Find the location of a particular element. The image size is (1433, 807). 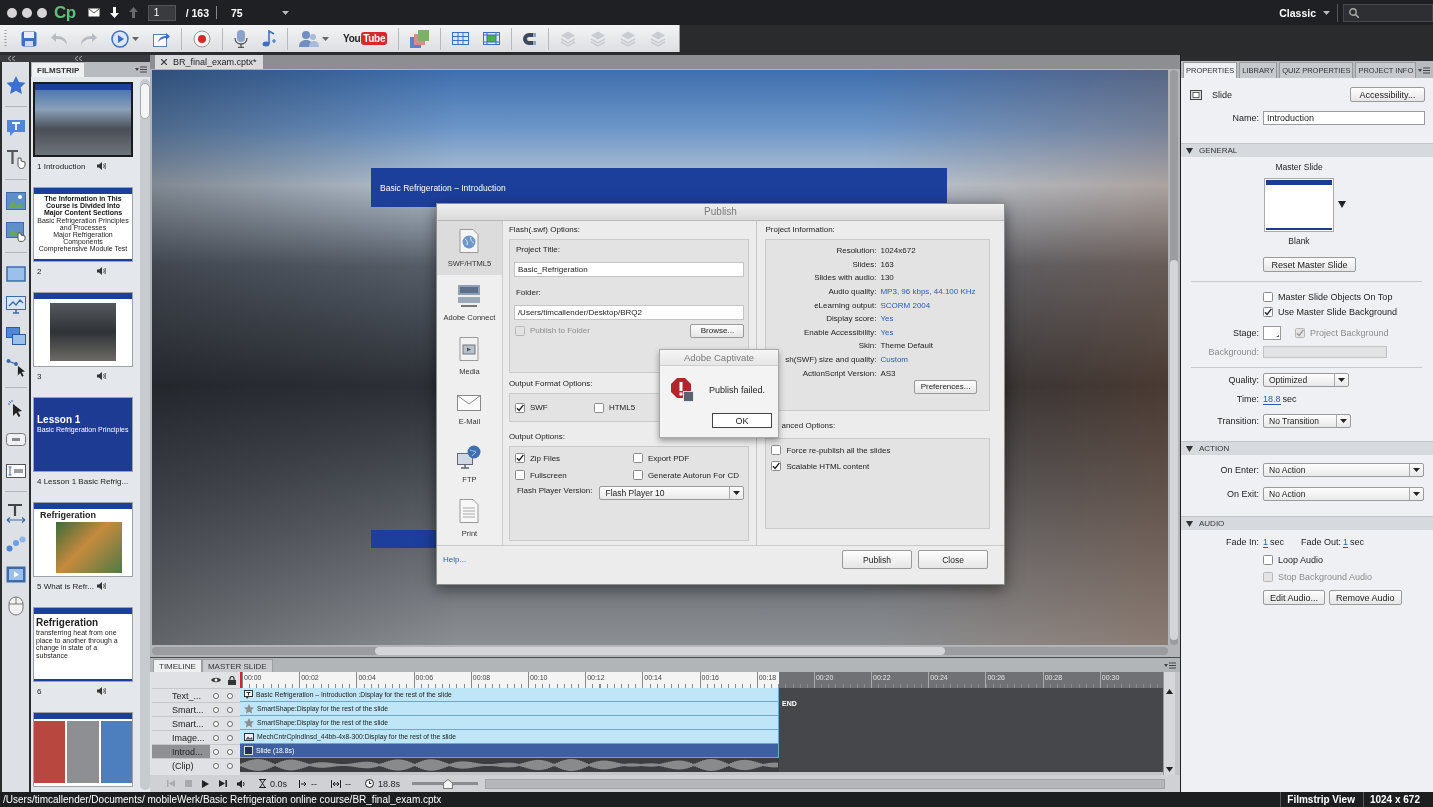

mouse-icon is located at coordinates (15, 605).